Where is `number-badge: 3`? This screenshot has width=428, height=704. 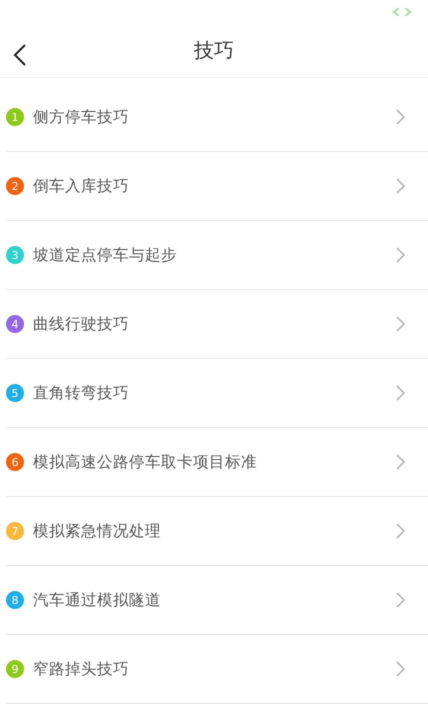 number-badge: 3 is located at coordinates (15, 255).